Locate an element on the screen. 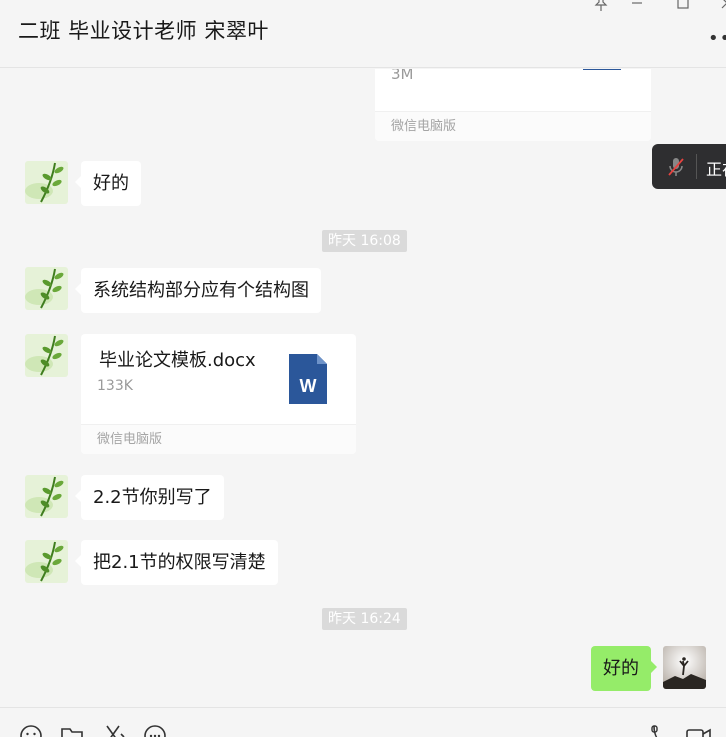 The width and height of the screenshot is (726, 737). file-size: 3M is located at coordinates (402, 76).